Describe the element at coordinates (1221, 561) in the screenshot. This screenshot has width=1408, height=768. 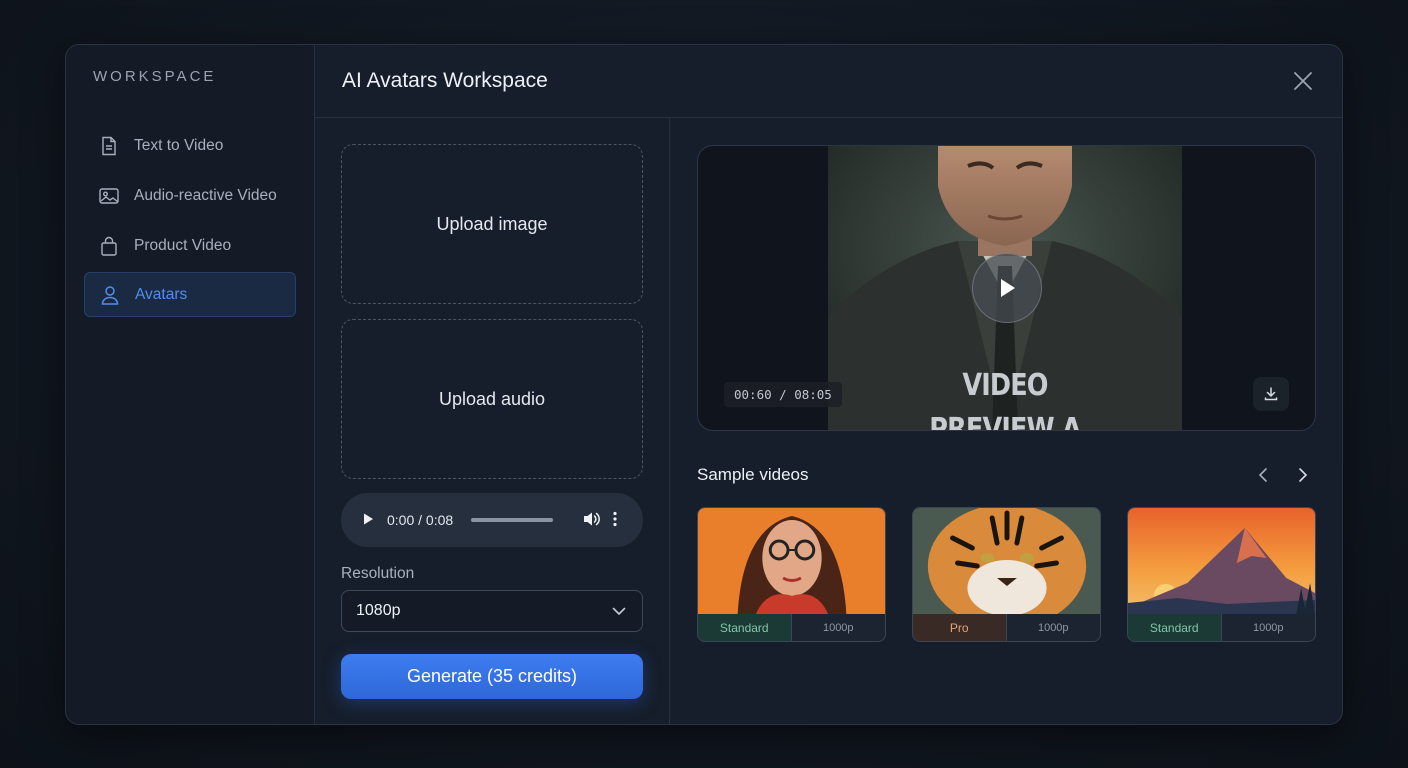
I see `sample-thumbnail-mountain` at that location.